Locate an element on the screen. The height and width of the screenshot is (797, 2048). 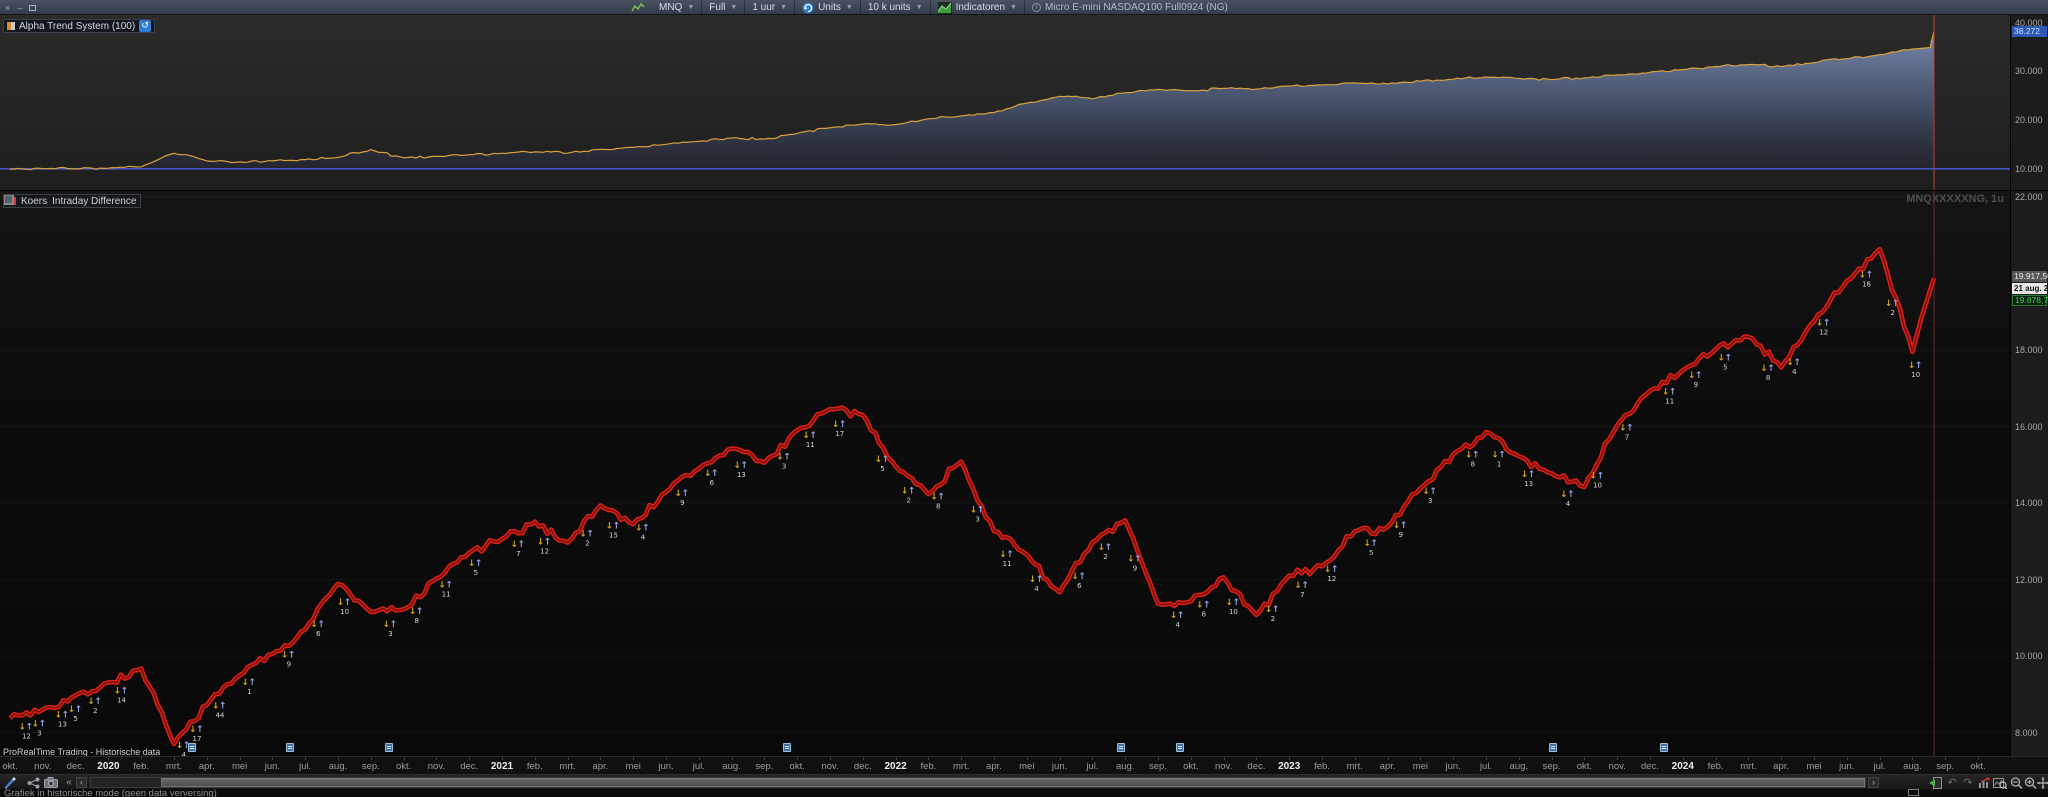
scroll-left-arrow: ‹ is located at coordinates (81, 782).